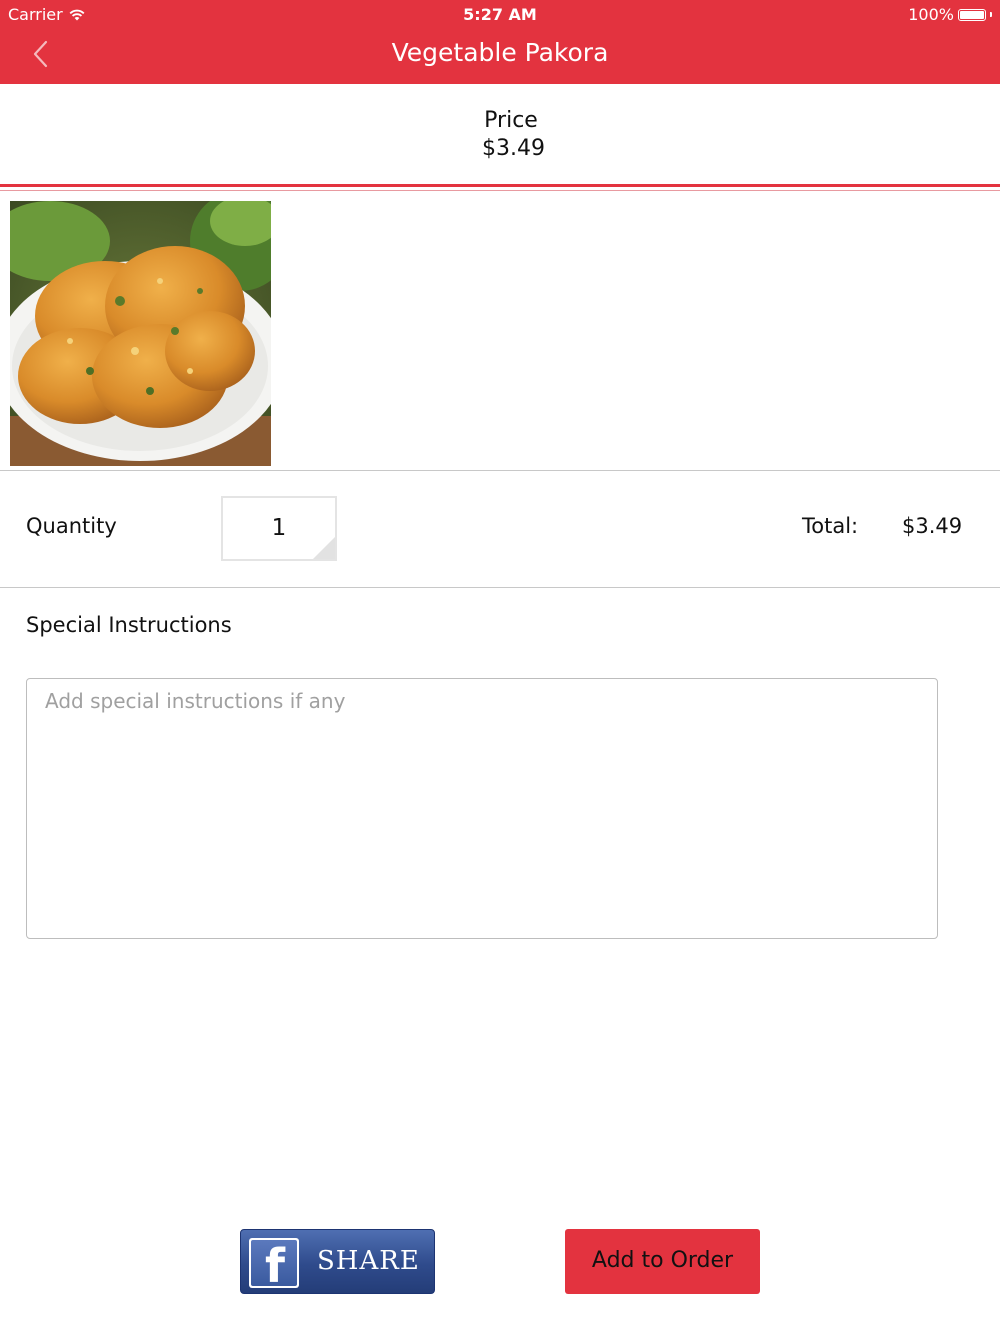 The height and width of the screenshot is (1334, 1000). What do you see at coordinates (500, 190) in the screenshot?
I see `price-divider-thin` at bounding box center [500, 190].